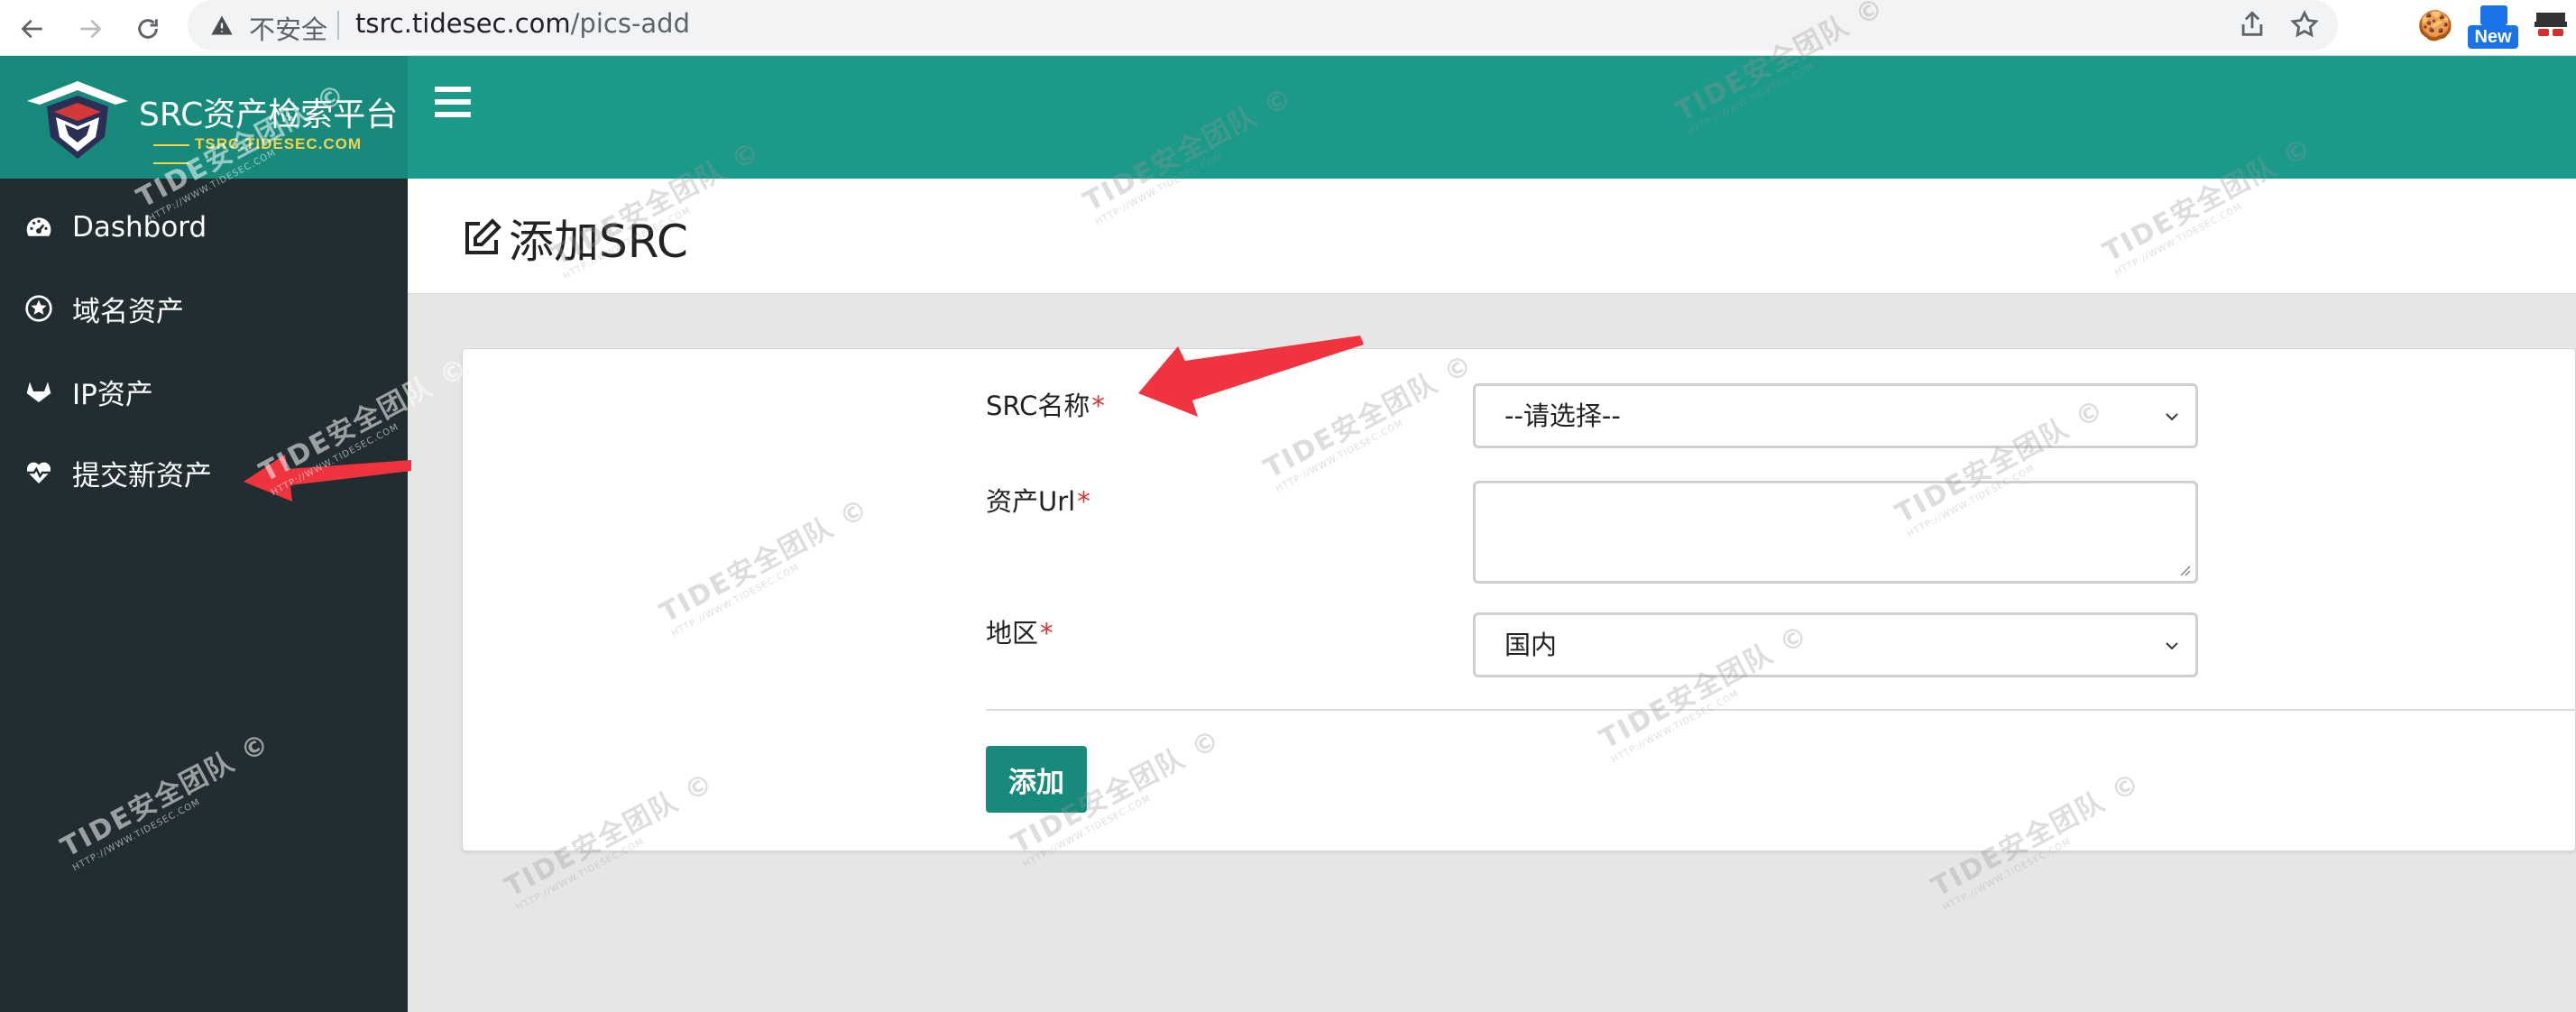  I want to click on url-path: /pics-add, so click(630, 23).